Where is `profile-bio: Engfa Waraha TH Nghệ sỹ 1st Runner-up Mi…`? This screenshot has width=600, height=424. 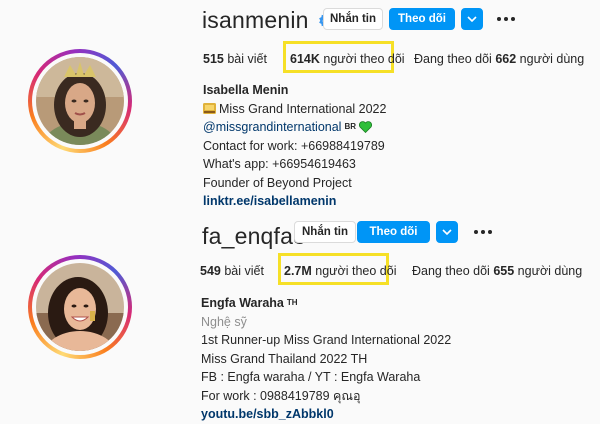
profile-bio: Engfa Waraha TH Nghệ sỹ 1st Runner-up Mi… is located at coordinates (326, 359).